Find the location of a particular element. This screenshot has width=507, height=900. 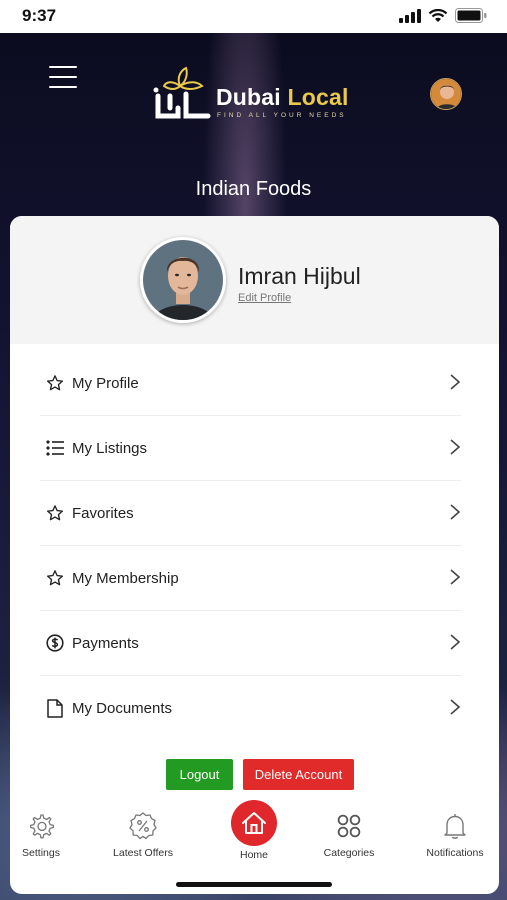

nav-label: Categories is located at coordinates (349, 853).